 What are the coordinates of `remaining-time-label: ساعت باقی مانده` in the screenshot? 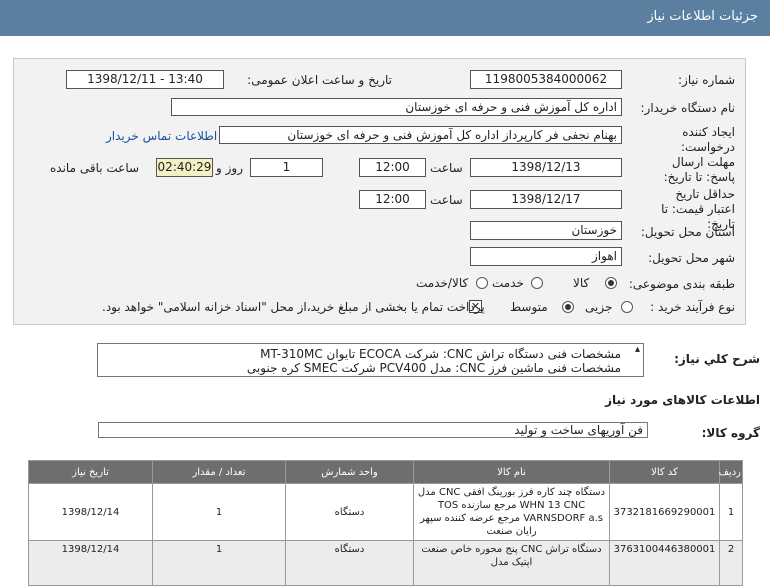 It's located at (95, 168).